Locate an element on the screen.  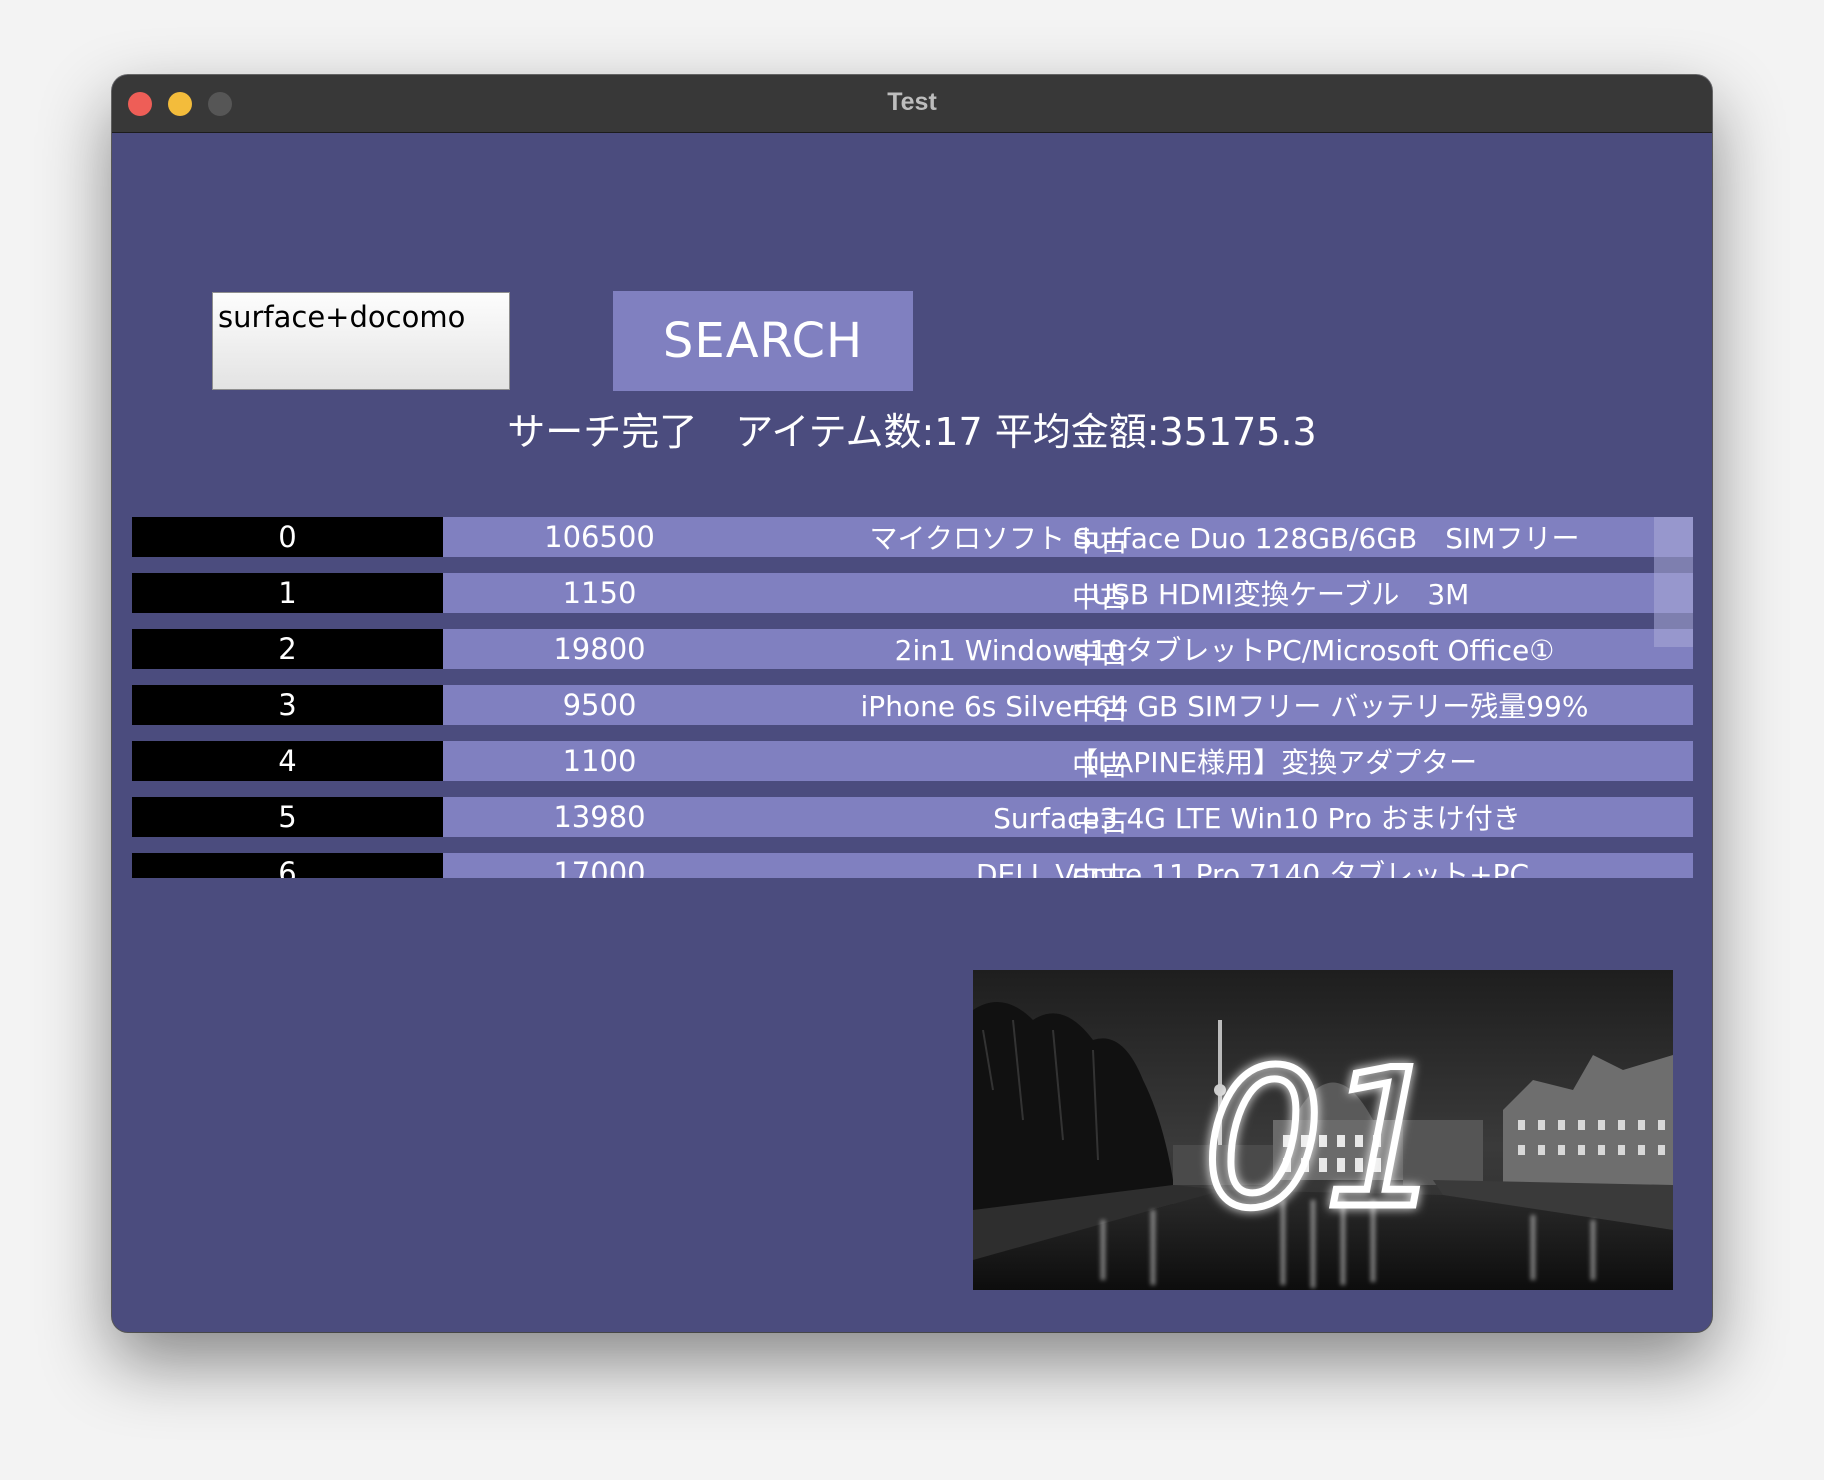
list-item: 1 1150 USB HDMI変換ケーブル 3M 中古 is located at coordinates (912, 593).